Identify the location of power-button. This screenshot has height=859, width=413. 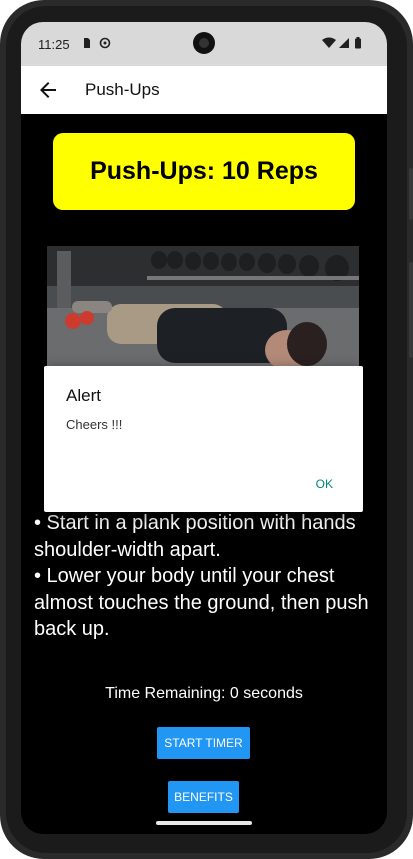
(411, 194).